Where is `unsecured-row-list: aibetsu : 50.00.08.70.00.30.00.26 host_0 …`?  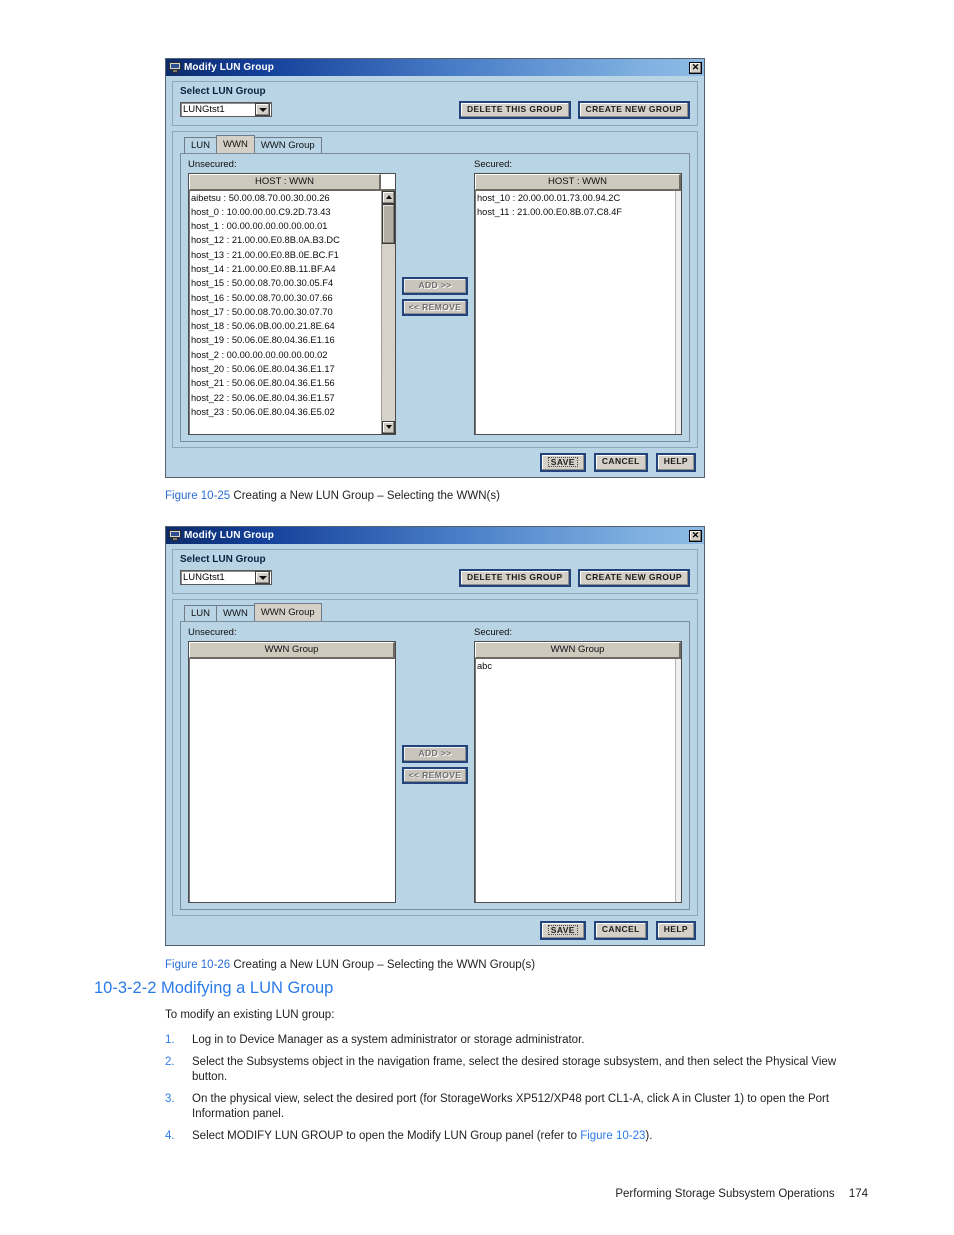
unsecured-row-list: aibetsu : 50.00.08.70.00.30.00.26 host_0 … is located at coordinates (285, 312).